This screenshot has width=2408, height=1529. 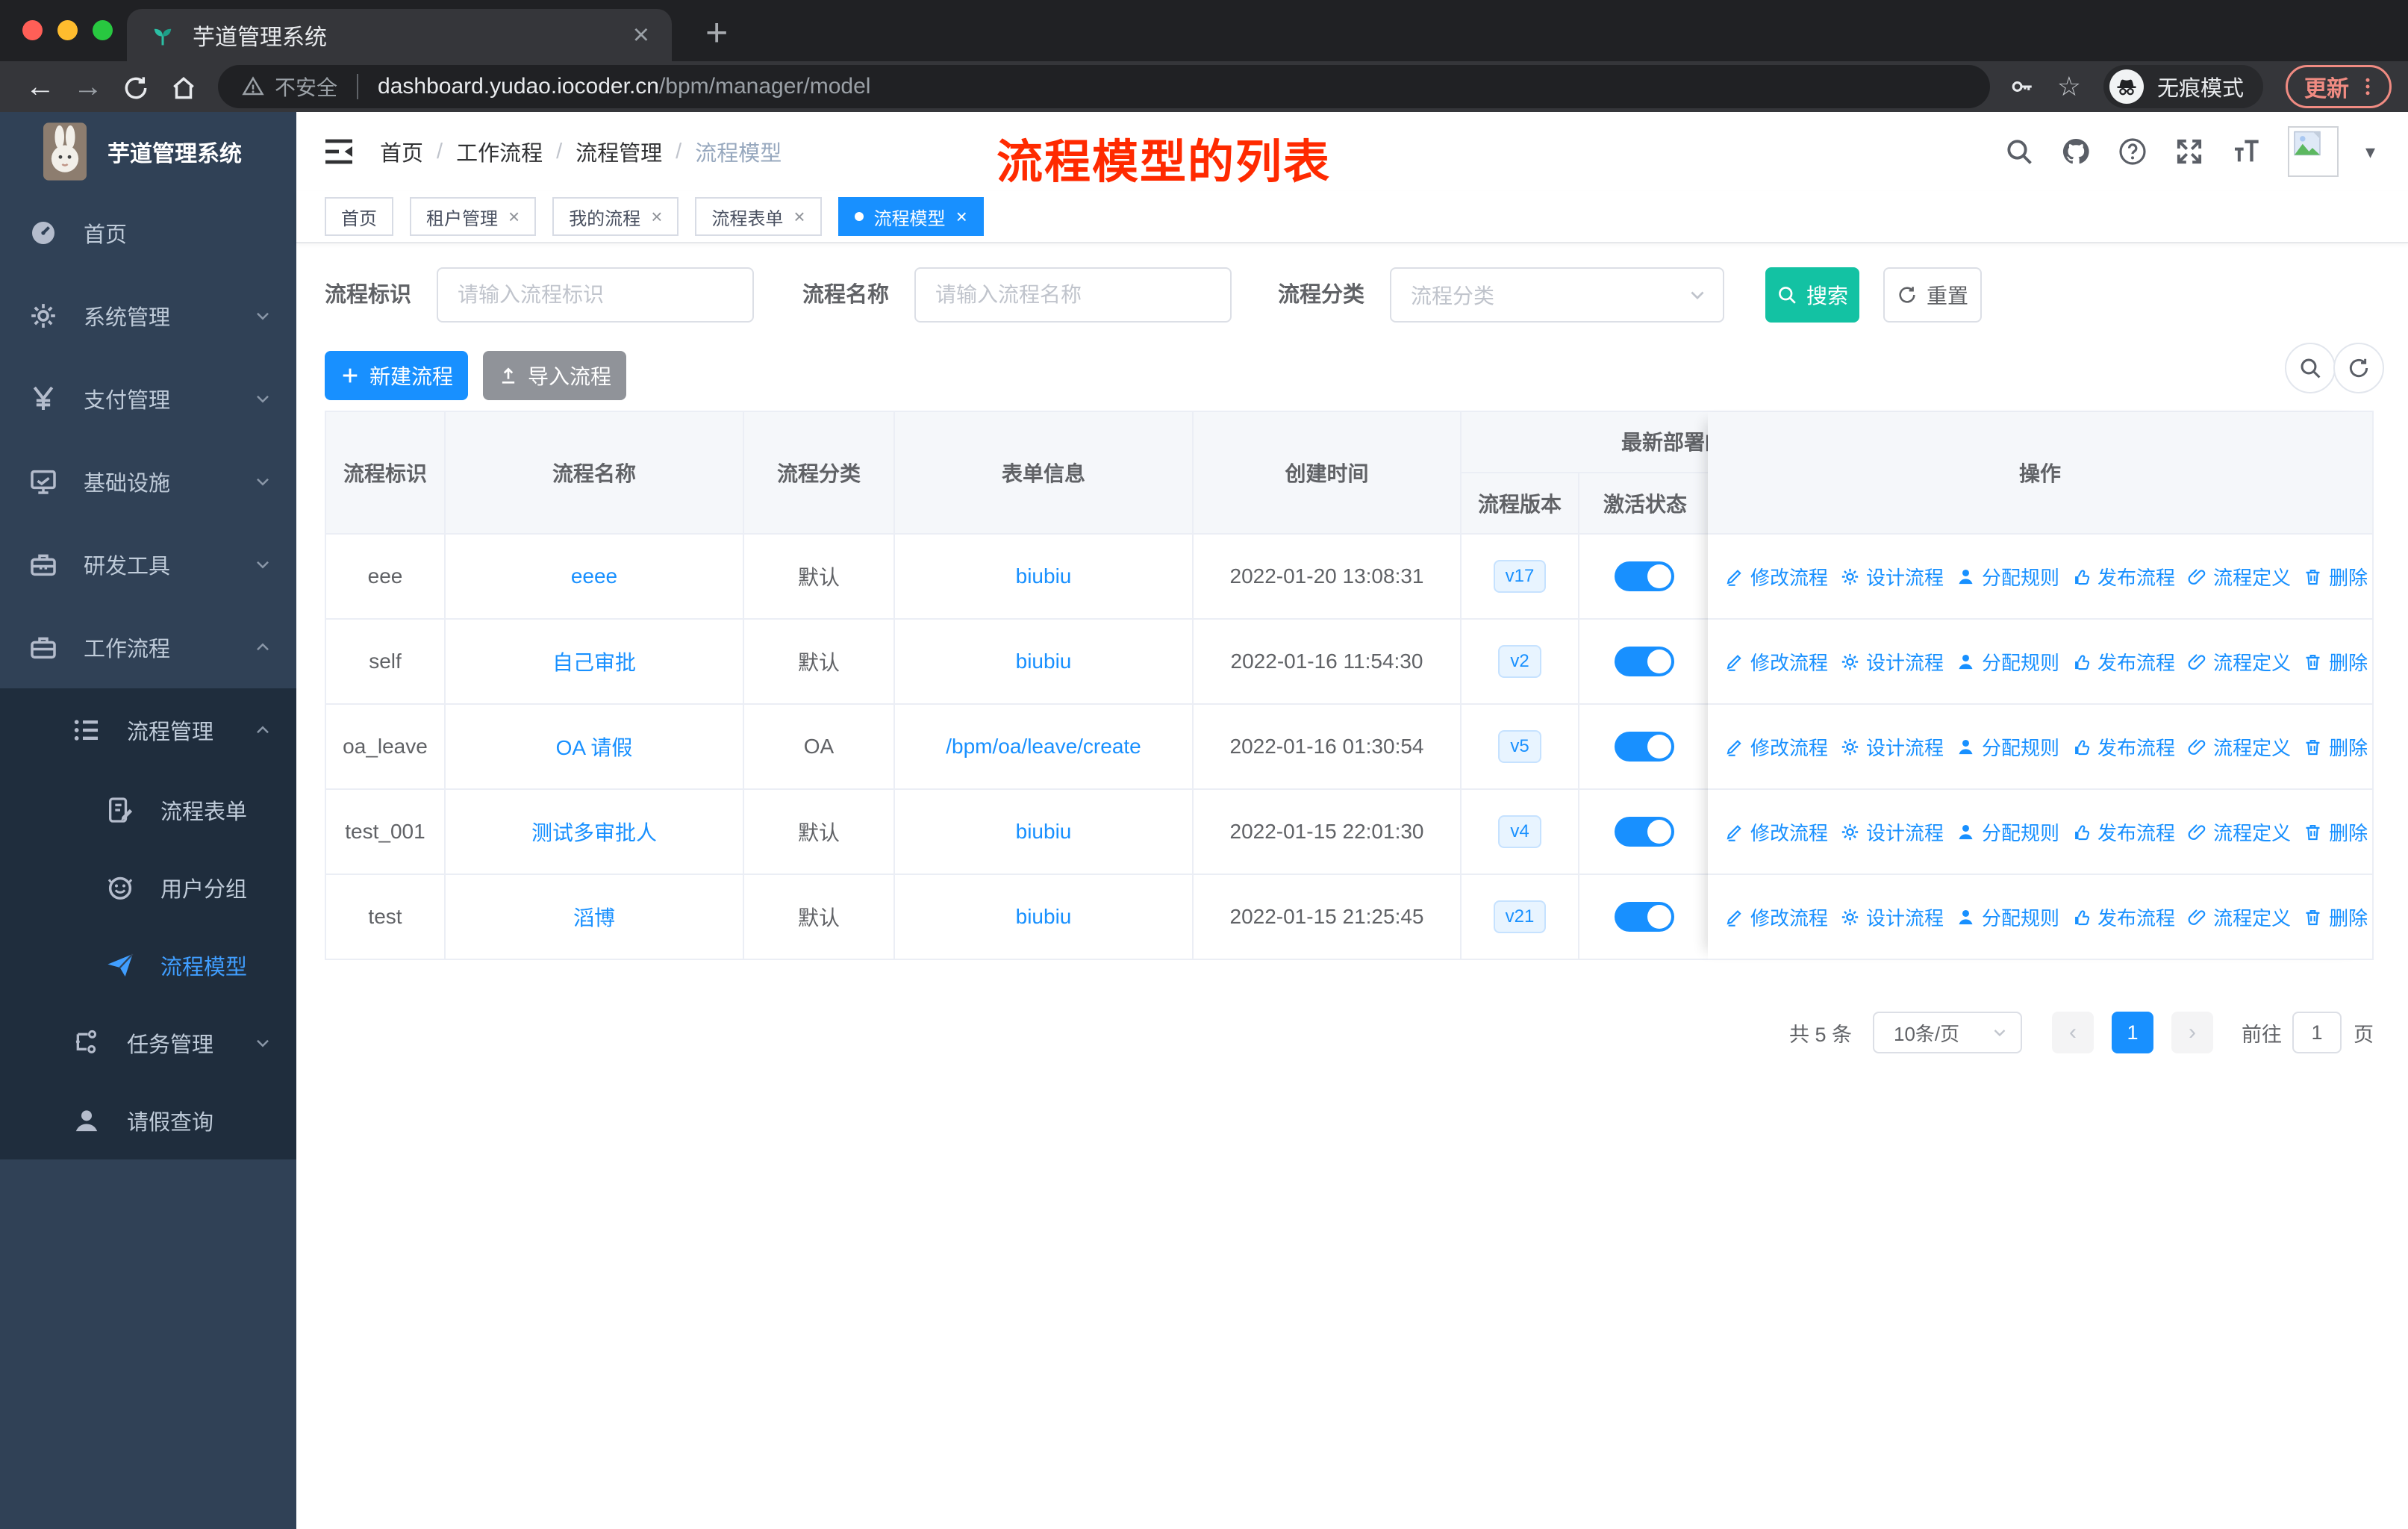 What do you see at coordinates (641, 35) in the screenshot?
I see `tab-close-icon: ×` at bounding box center [641, 35].